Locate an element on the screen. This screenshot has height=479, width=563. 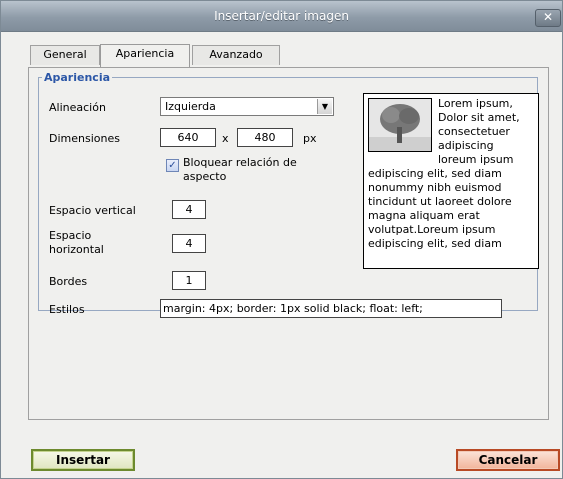
alignment-value: Izquierda is located at coordinates (190, 106).